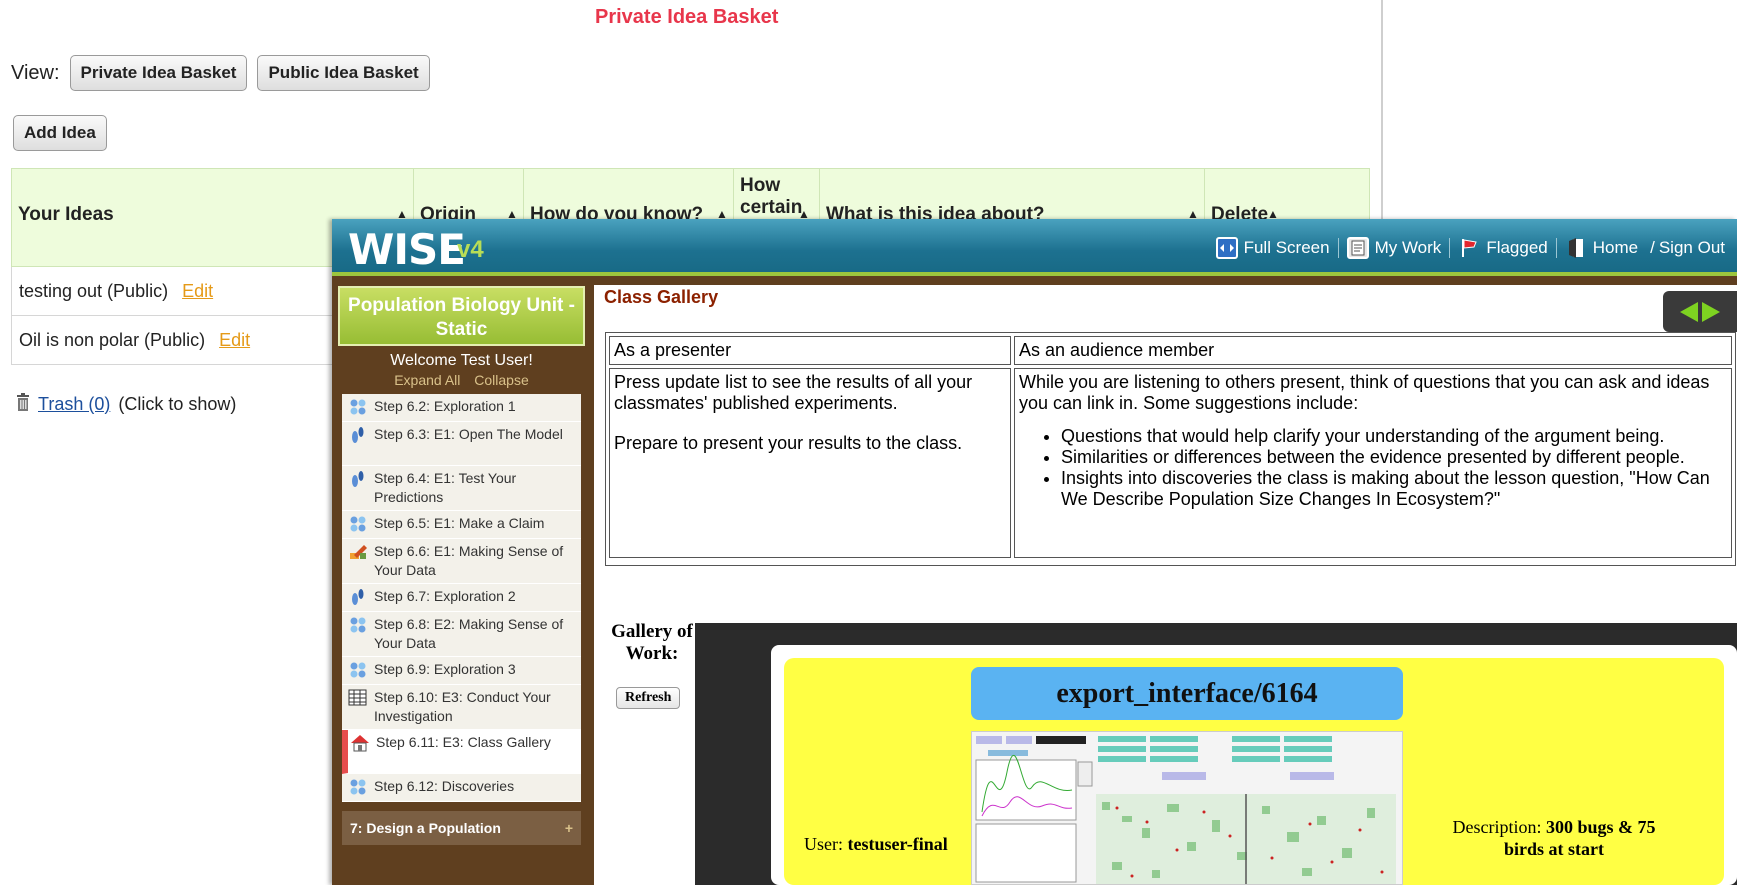 This screenshot has height=885, width=1737. What do you see at coordinates (23, 404) in the screenshot?
I see `trash-icon` at bounding box center [23, 404].